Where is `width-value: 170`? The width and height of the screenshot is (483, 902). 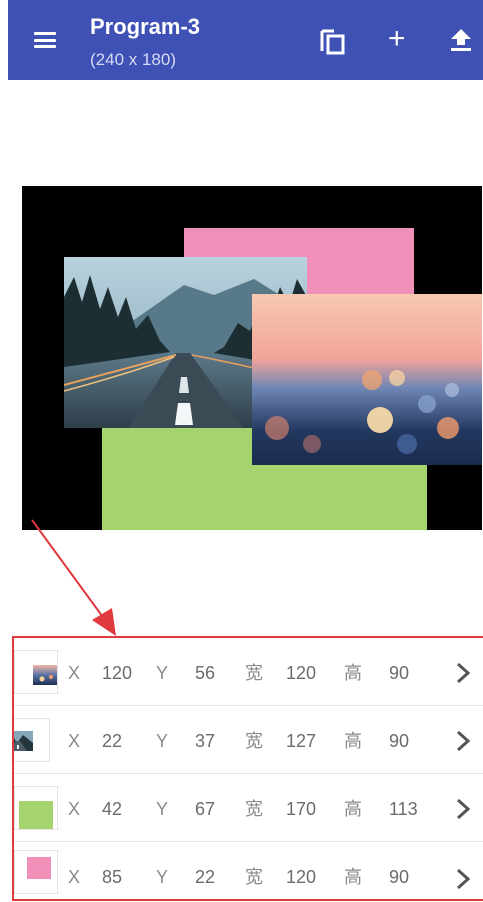 width-value: 170 is located at coordinates (301, 809).